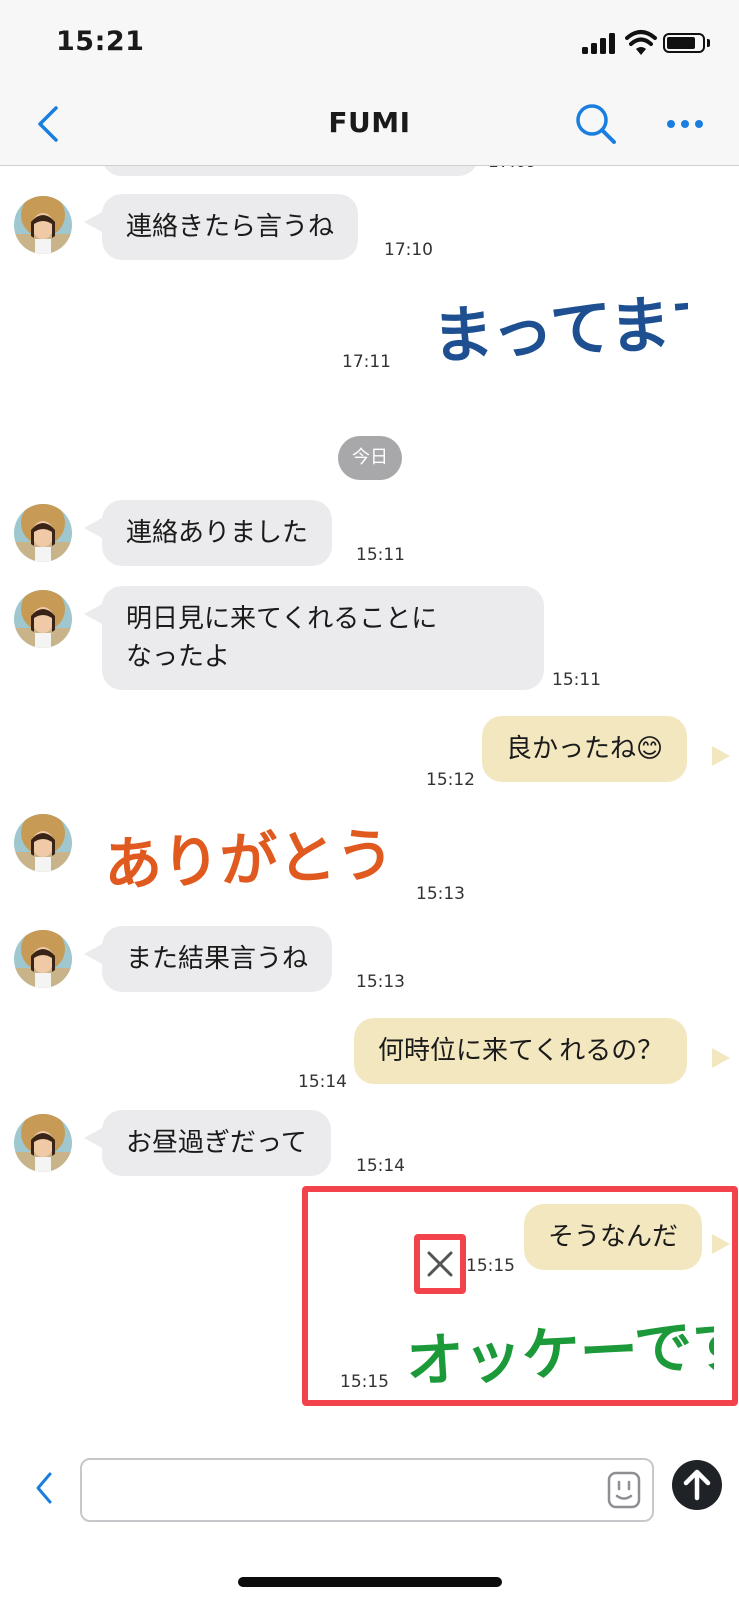 The width and height of the screenshot is (739, 1600). I want to click on more-icon, so click(685, 124).